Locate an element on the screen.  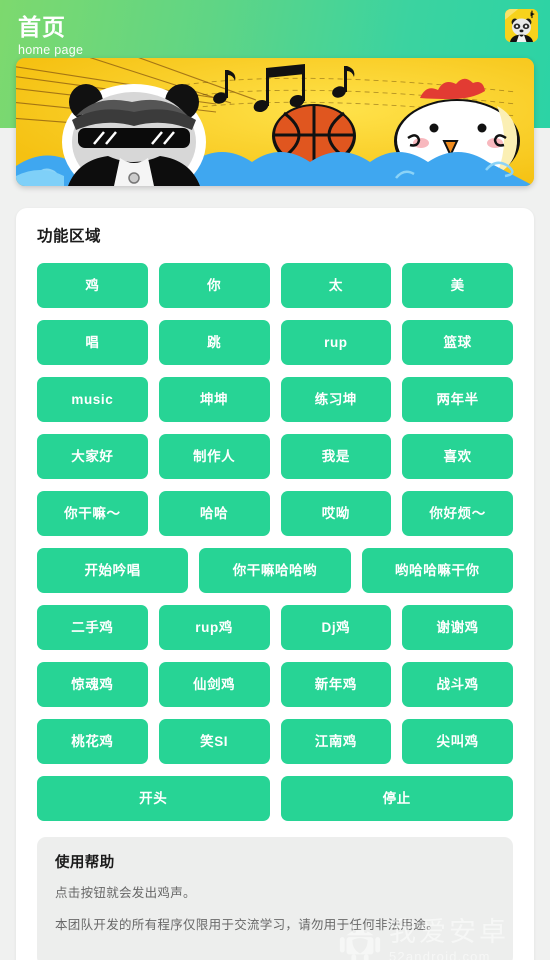
sound-button: 太 is located at coordinates (336, 285).